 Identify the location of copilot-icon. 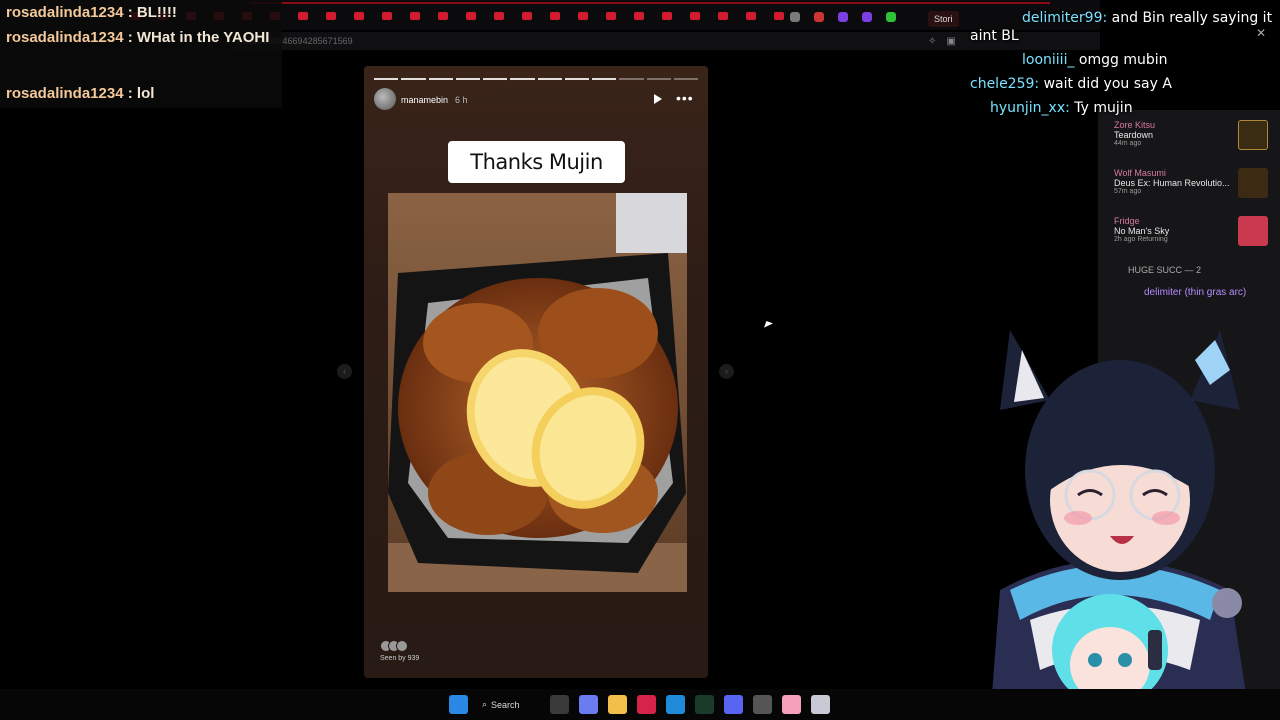
(588, 704).